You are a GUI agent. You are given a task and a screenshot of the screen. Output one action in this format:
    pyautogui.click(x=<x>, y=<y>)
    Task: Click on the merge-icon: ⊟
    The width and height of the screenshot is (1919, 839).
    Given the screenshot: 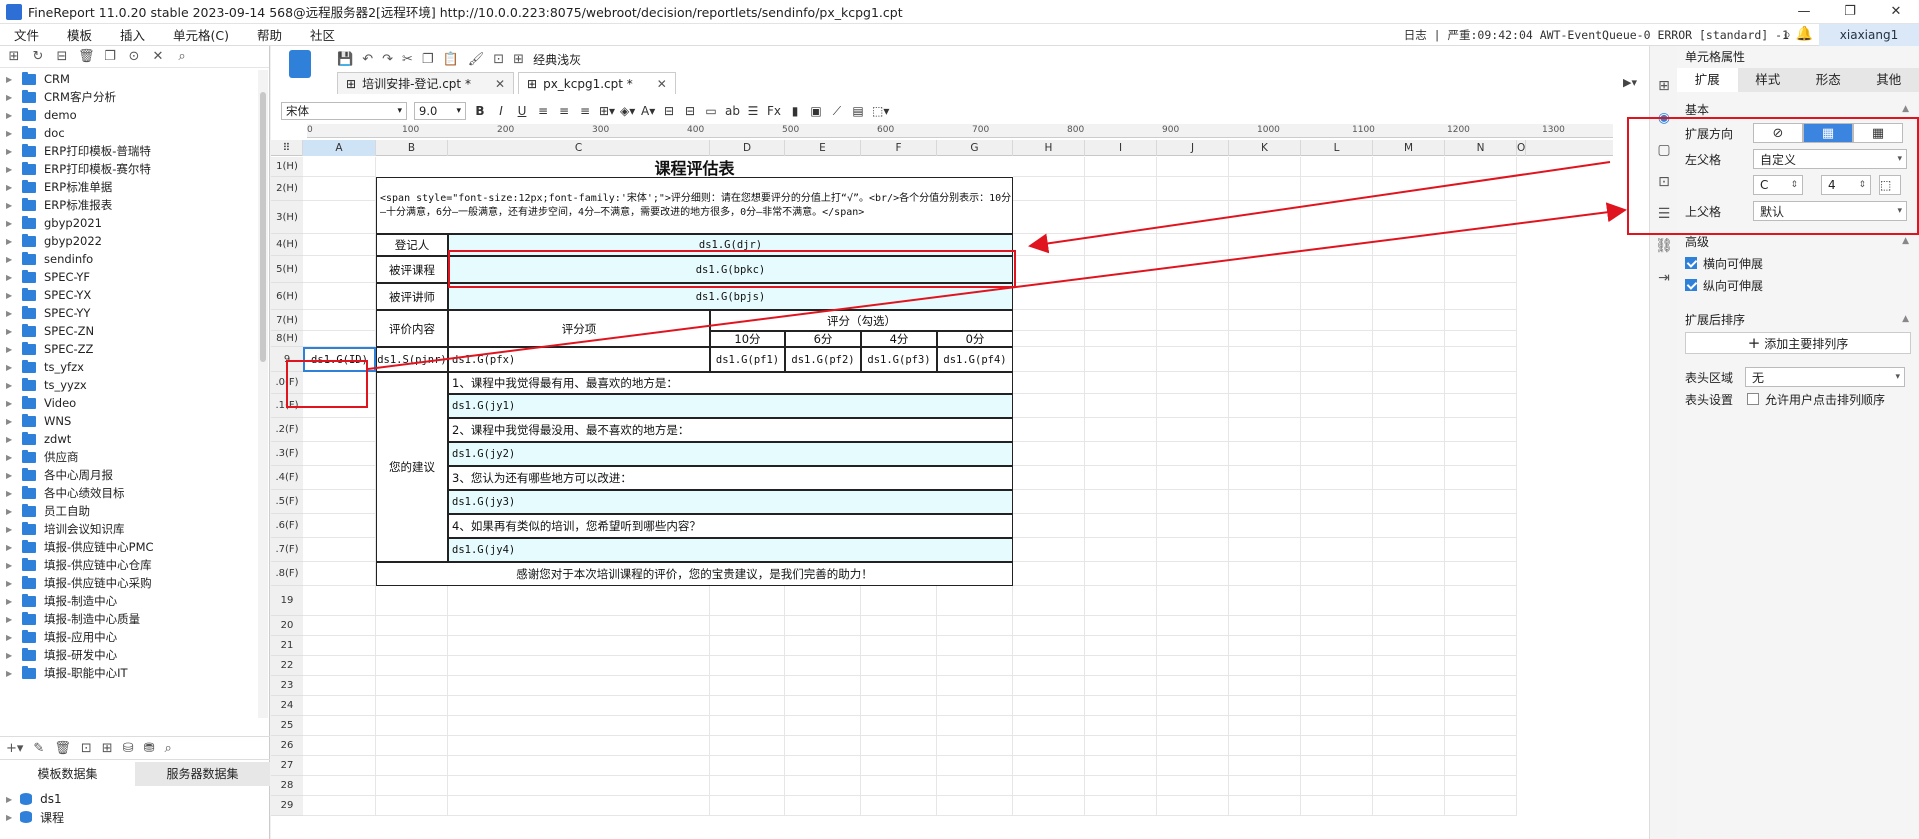 What is the action you would take?
    pyautogui.click(x=669, y=111)
    